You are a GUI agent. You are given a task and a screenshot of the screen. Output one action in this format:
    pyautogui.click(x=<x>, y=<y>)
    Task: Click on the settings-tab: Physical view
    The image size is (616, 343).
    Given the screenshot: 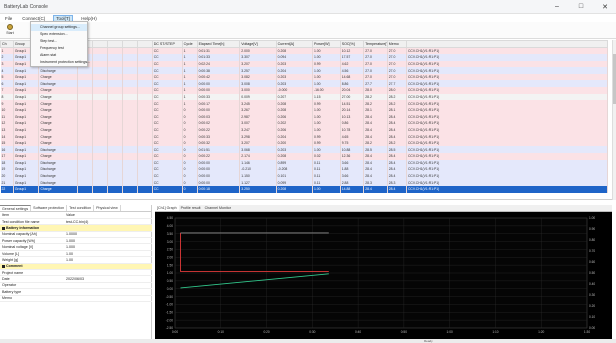 What is the action you would take?
    pyautogui.click(x=107, y=208)
    